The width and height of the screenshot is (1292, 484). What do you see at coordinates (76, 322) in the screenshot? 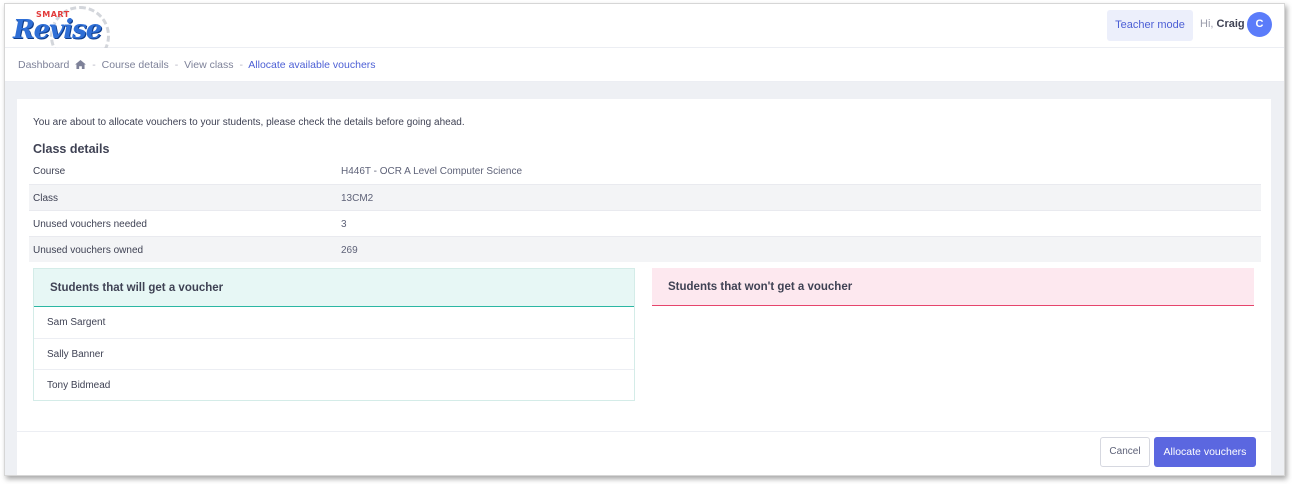
I see `list-item: Sam Sargent` at bounding box center [76, 322].